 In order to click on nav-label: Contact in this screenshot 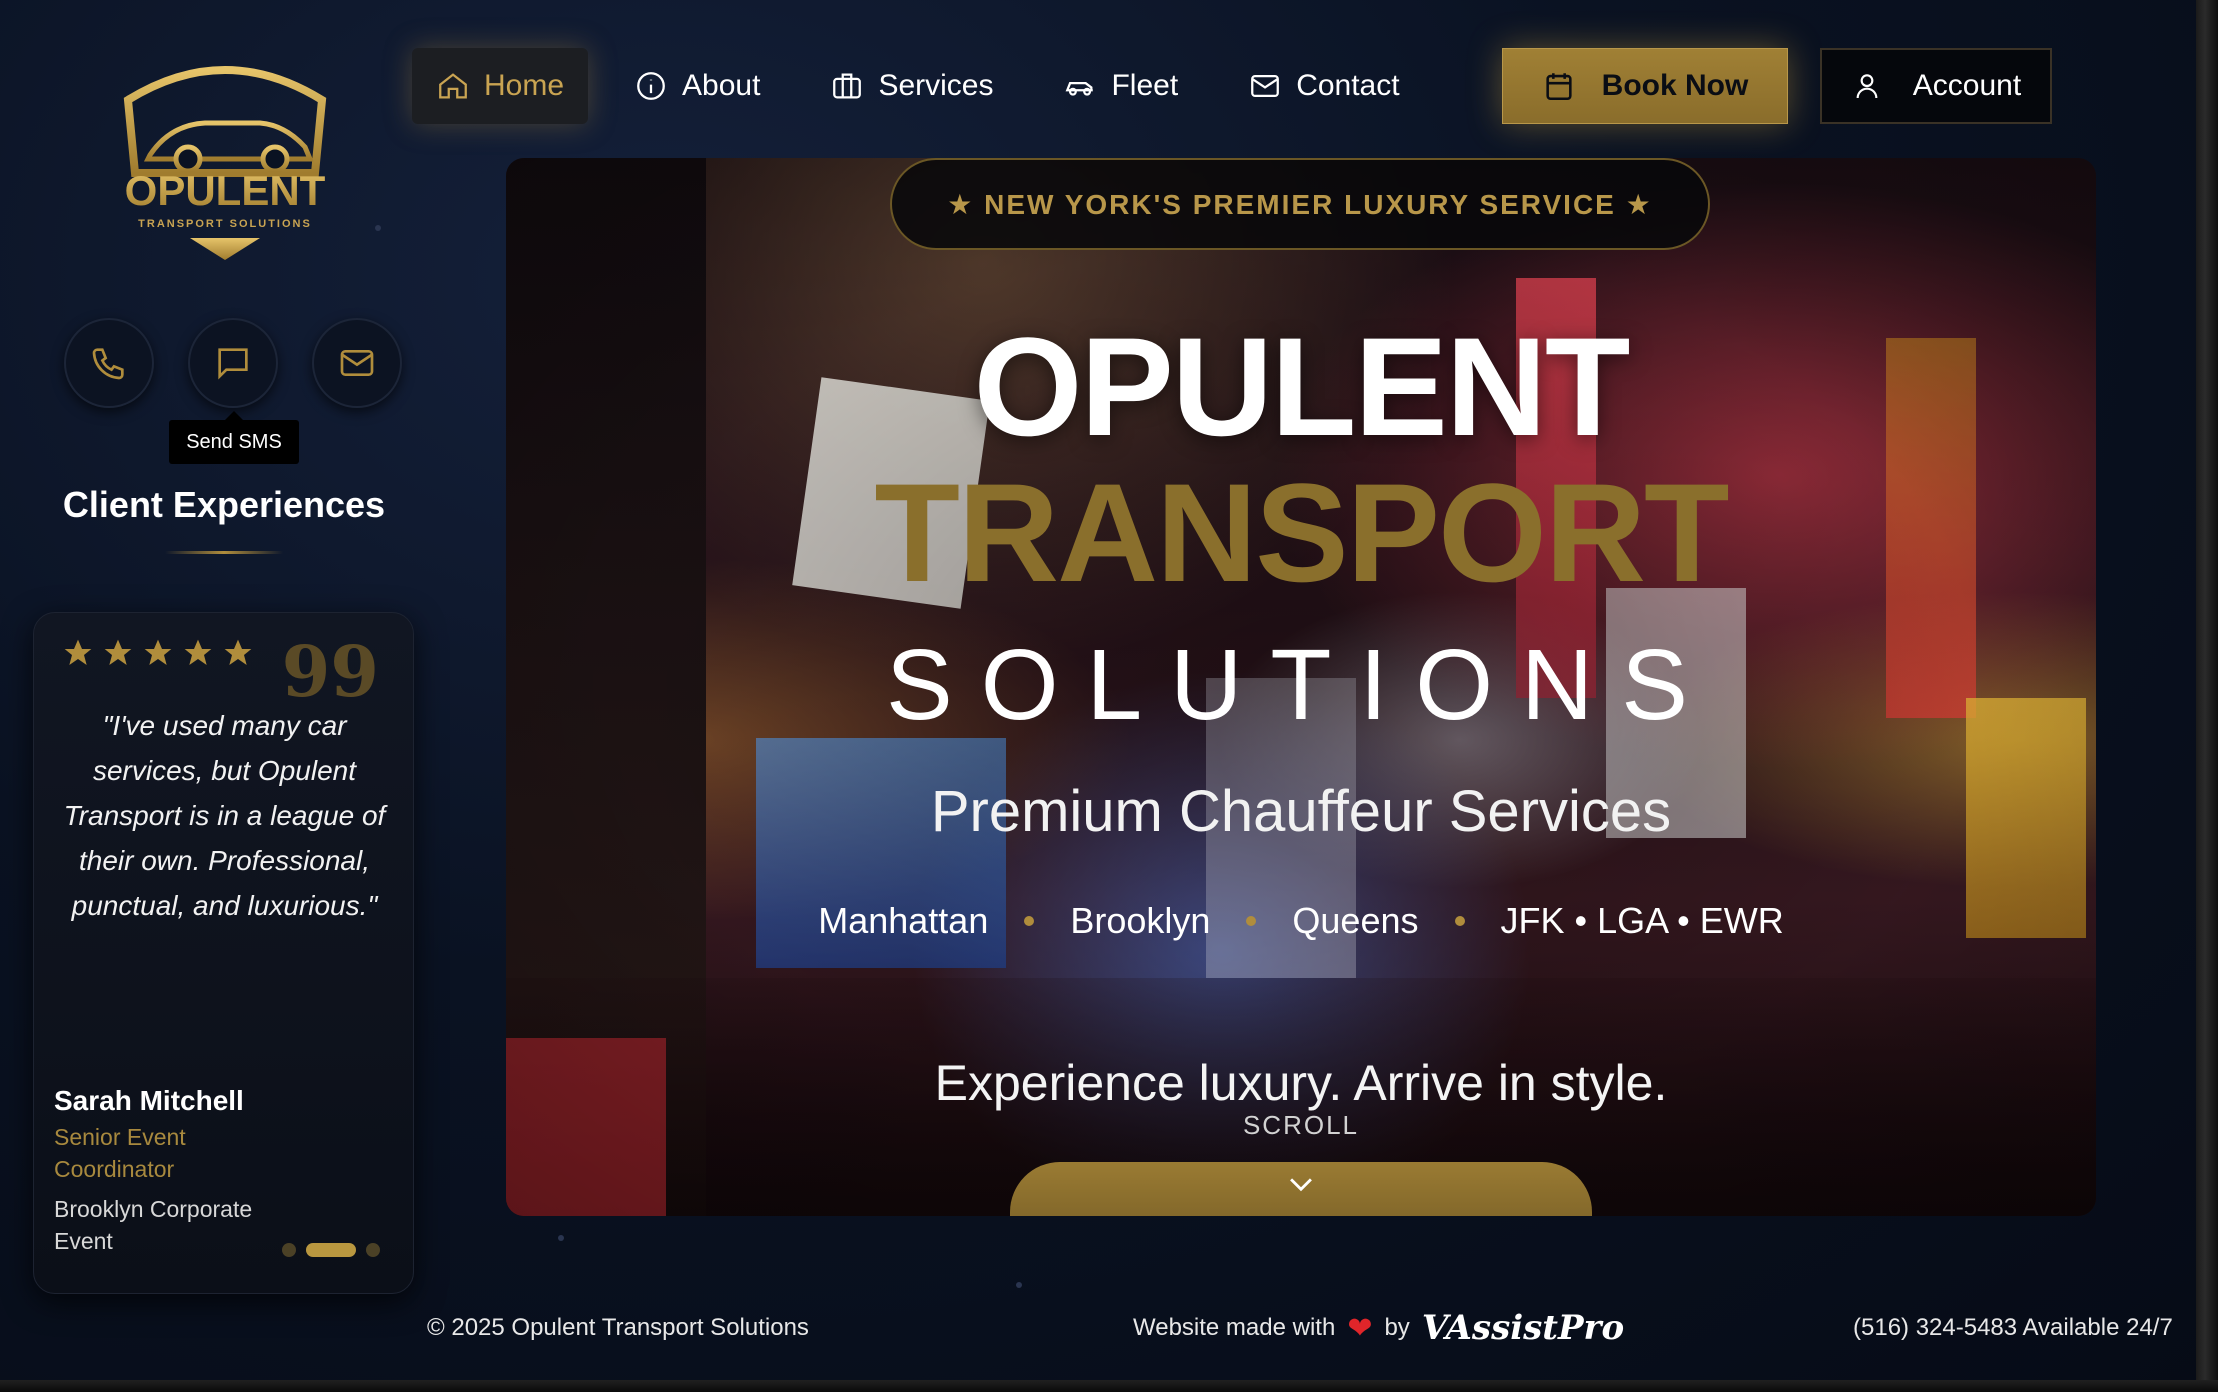, I will do `click(1348, 85)`.